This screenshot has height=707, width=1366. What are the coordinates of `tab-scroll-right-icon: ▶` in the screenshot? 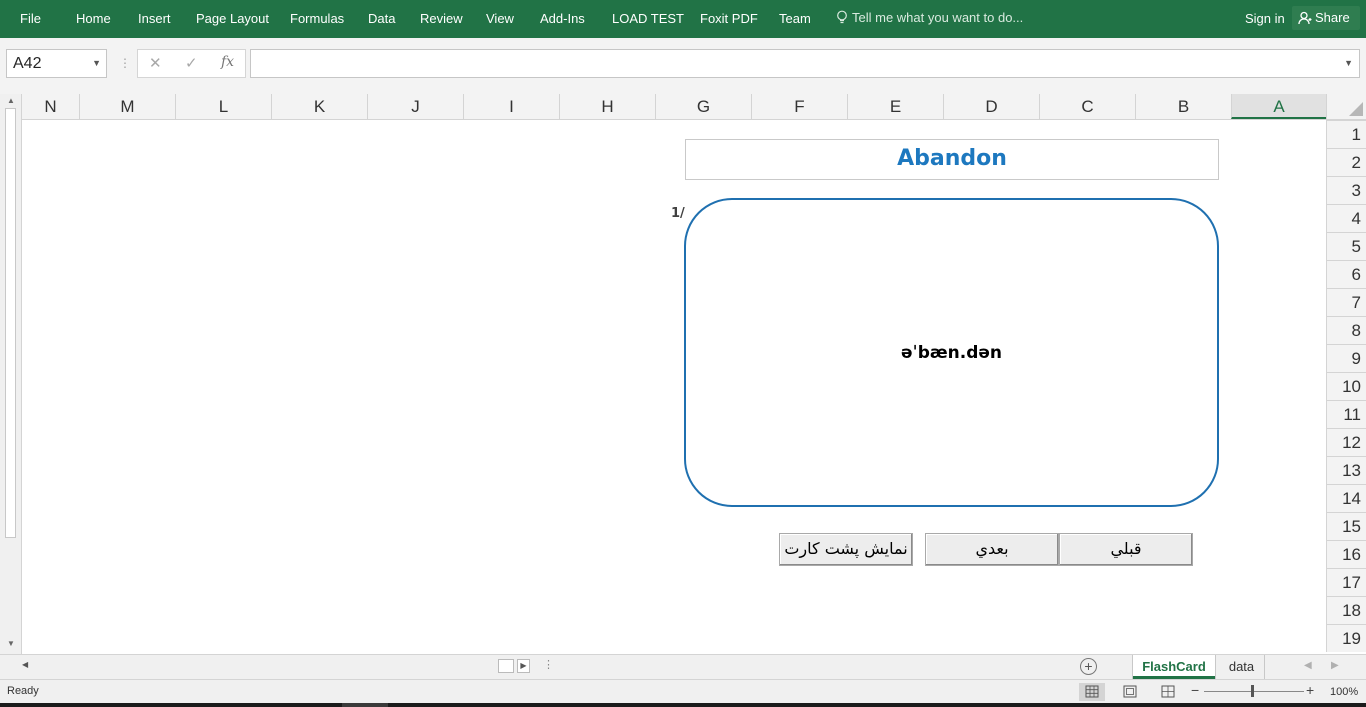 It's located at (1335, 665).